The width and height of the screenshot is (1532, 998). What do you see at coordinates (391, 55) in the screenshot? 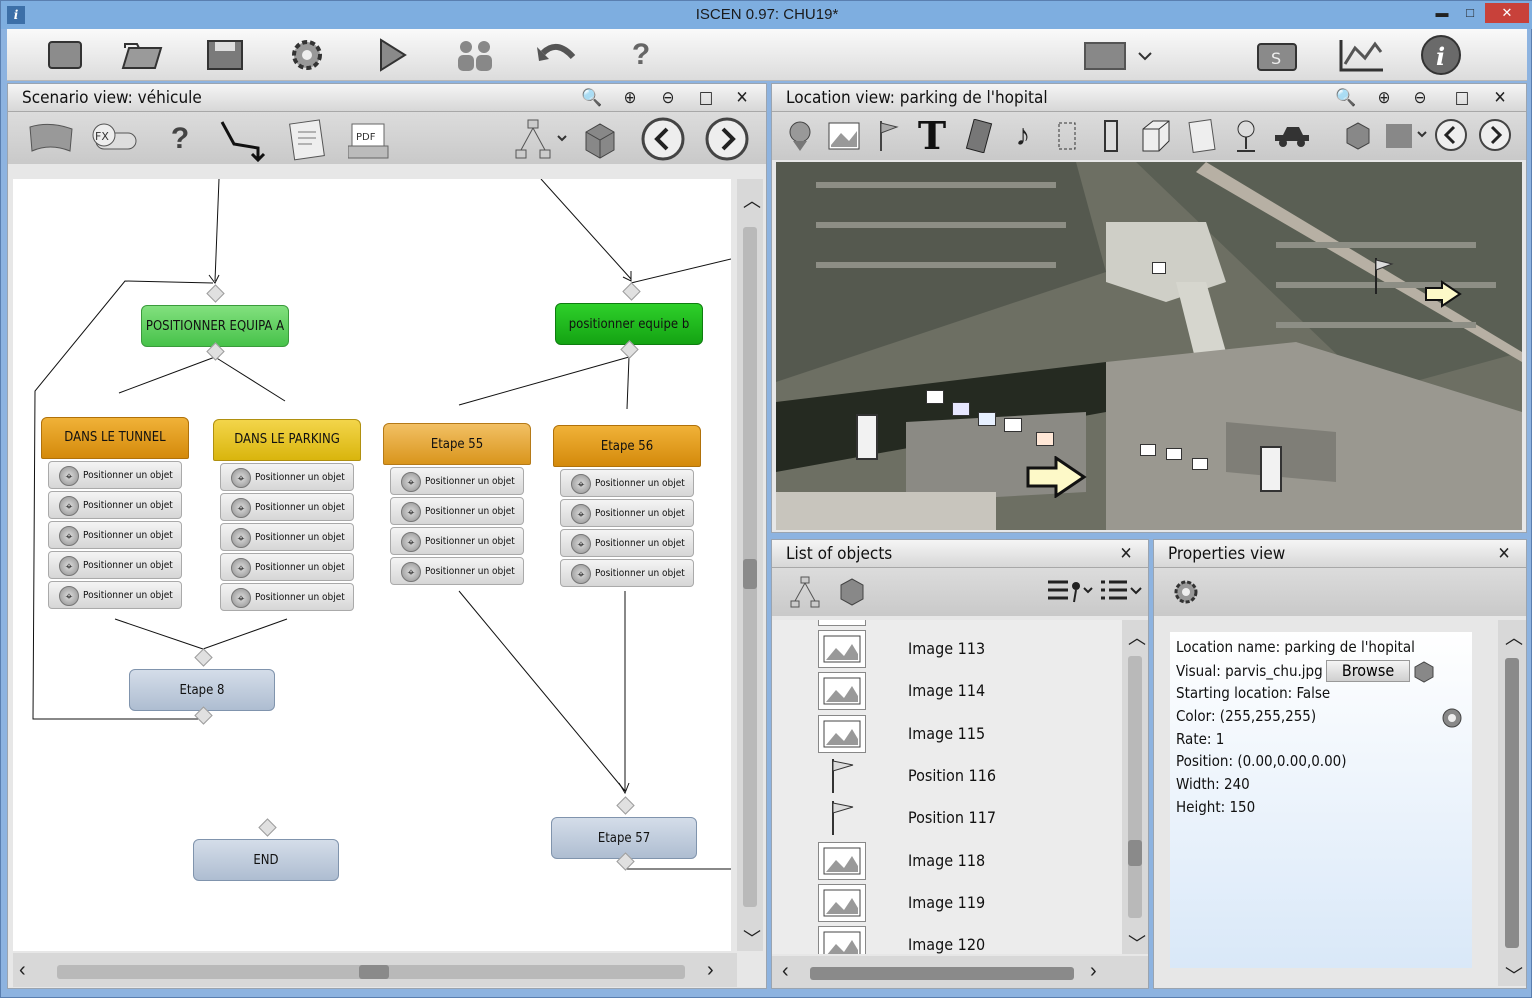
I see `play-icon` at bounding box center [391, 55].